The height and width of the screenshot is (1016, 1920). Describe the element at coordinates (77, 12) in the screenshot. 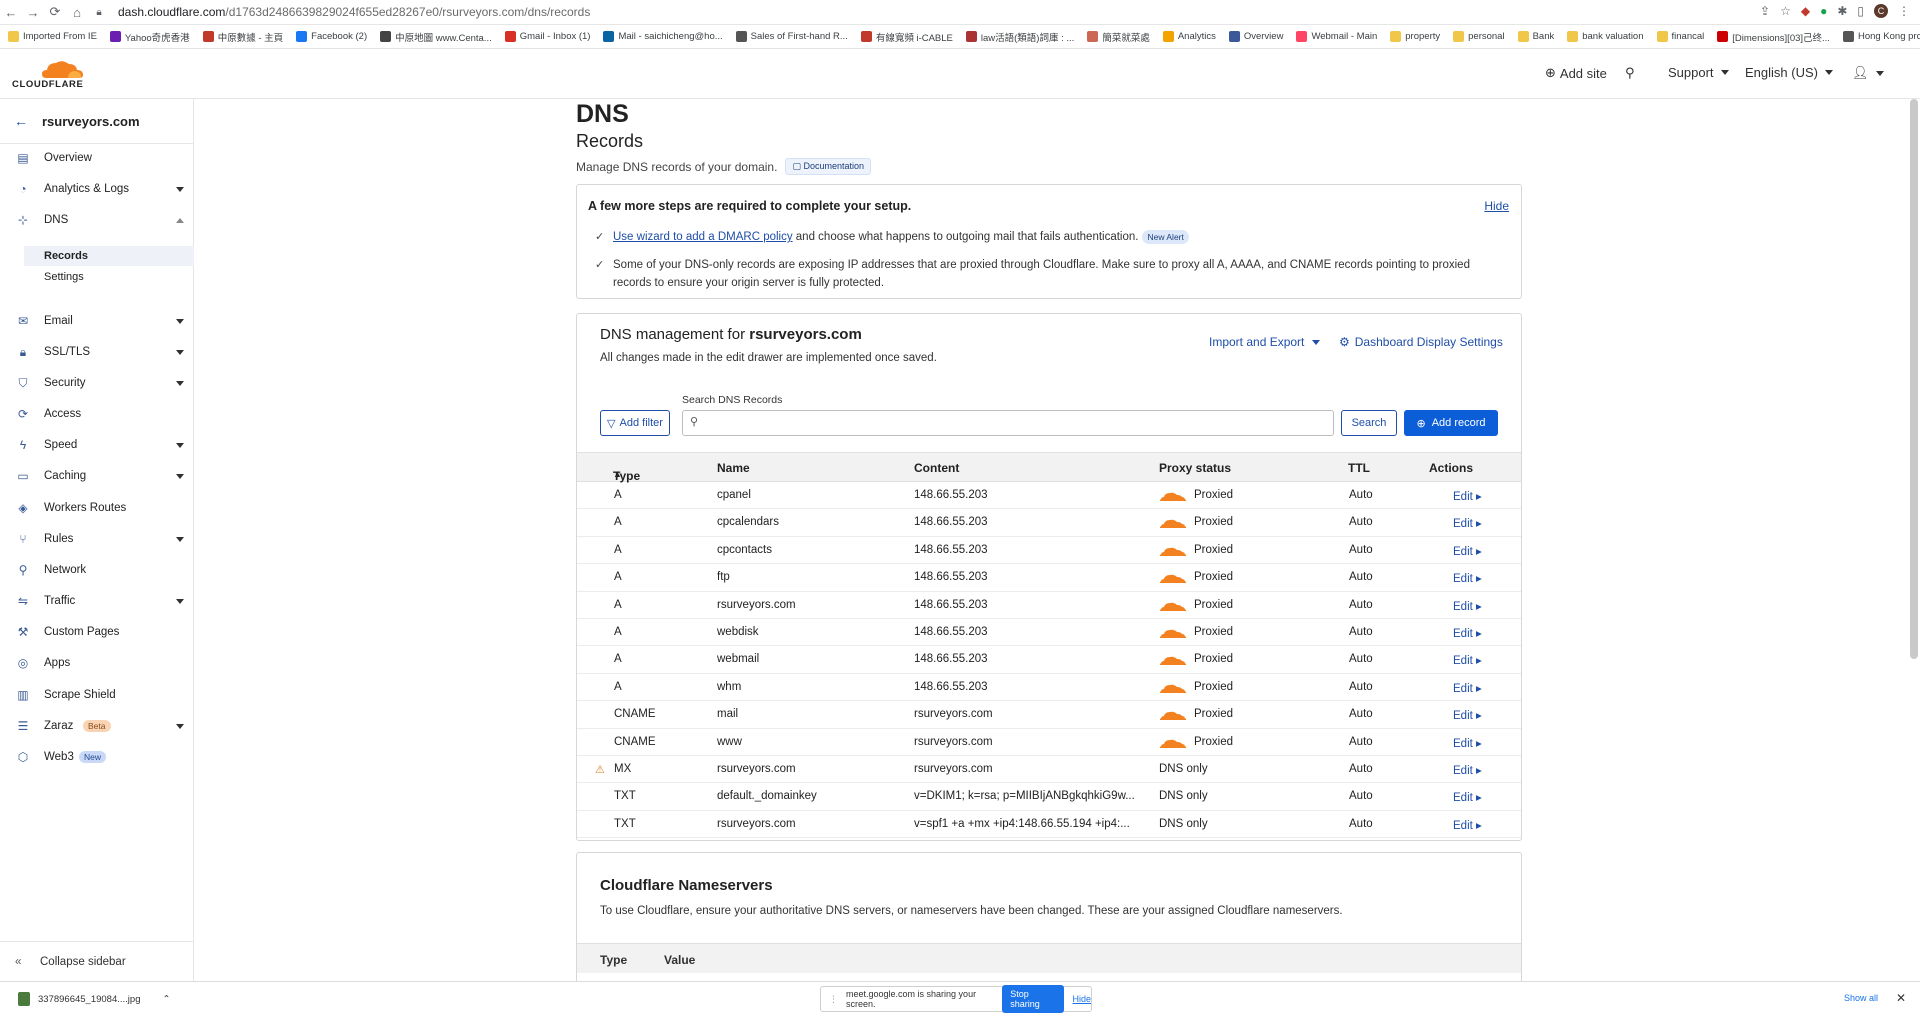

I see `home-icon: ⌂` at that location.